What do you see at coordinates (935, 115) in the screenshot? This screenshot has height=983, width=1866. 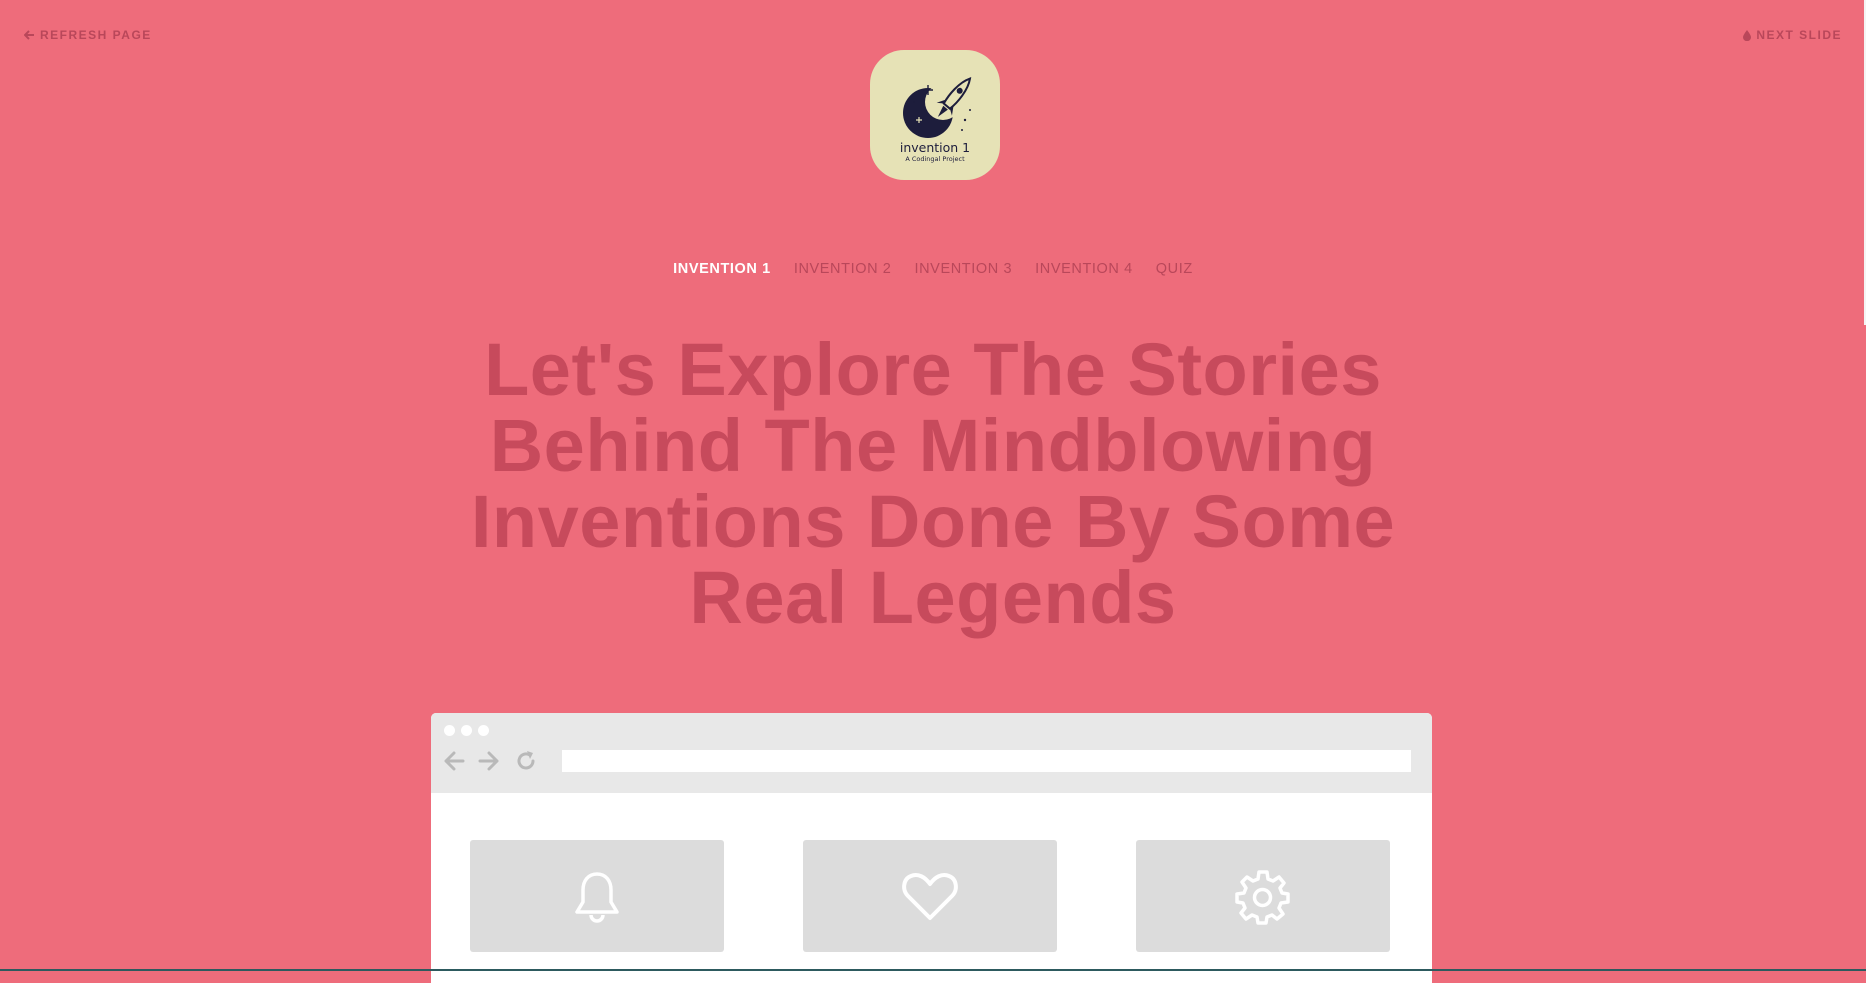 I see `logo: invention 1 A Codingal Project` at bounding box center [935, 115].